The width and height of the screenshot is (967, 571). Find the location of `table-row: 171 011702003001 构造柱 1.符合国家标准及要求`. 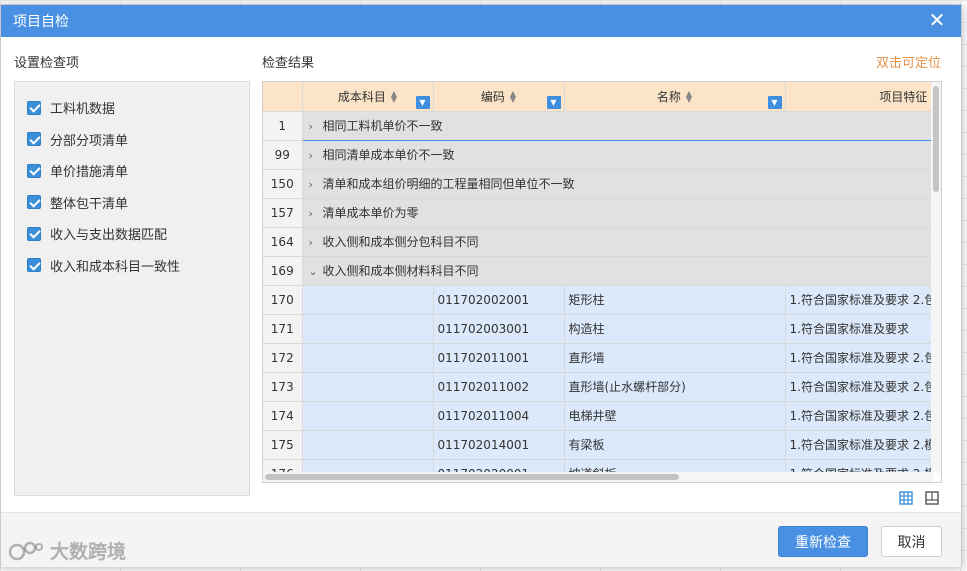

table-row: 171 011702003001 构造柱 1.符合国家标准及要求 is located at coordinates (598, 329).